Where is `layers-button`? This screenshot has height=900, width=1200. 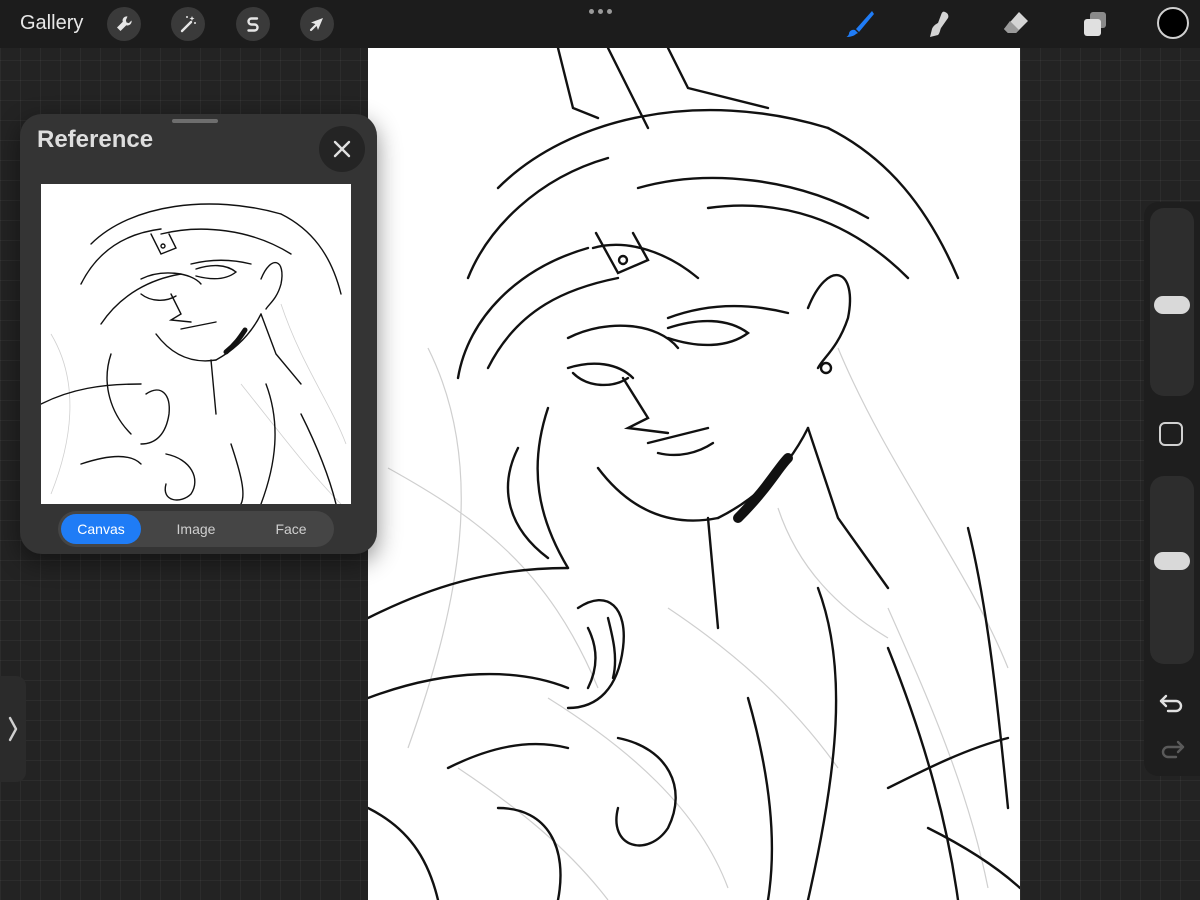 layers-button is located at coordinates (1095, 24).